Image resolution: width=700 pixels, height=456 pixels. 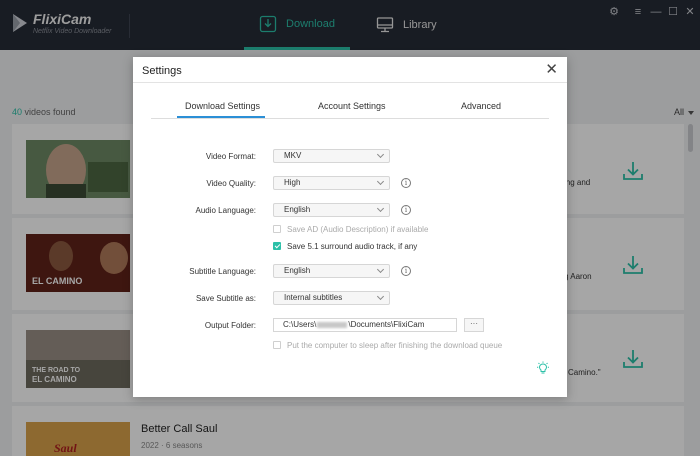 I want to click on save-51-checkbox, so click(x=277, y=246).